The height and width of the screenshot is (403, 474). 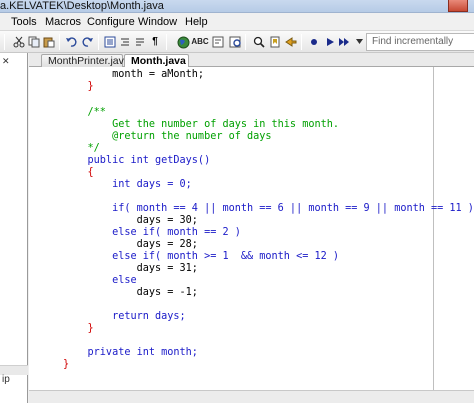 What do you see at coordinates (100, 280) in the screenshot?
I see `code-line: else` at bounding box center [100, 280].